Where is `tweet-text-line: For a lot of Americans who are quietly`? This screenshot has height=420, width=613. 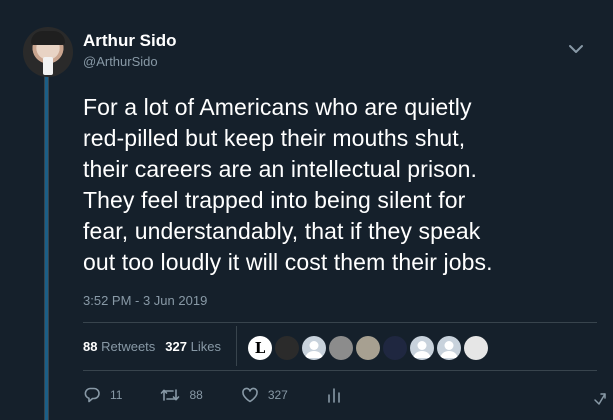
tweet-text-line: For a lot of Americans who are quietly is located at coordinates (277, 107).